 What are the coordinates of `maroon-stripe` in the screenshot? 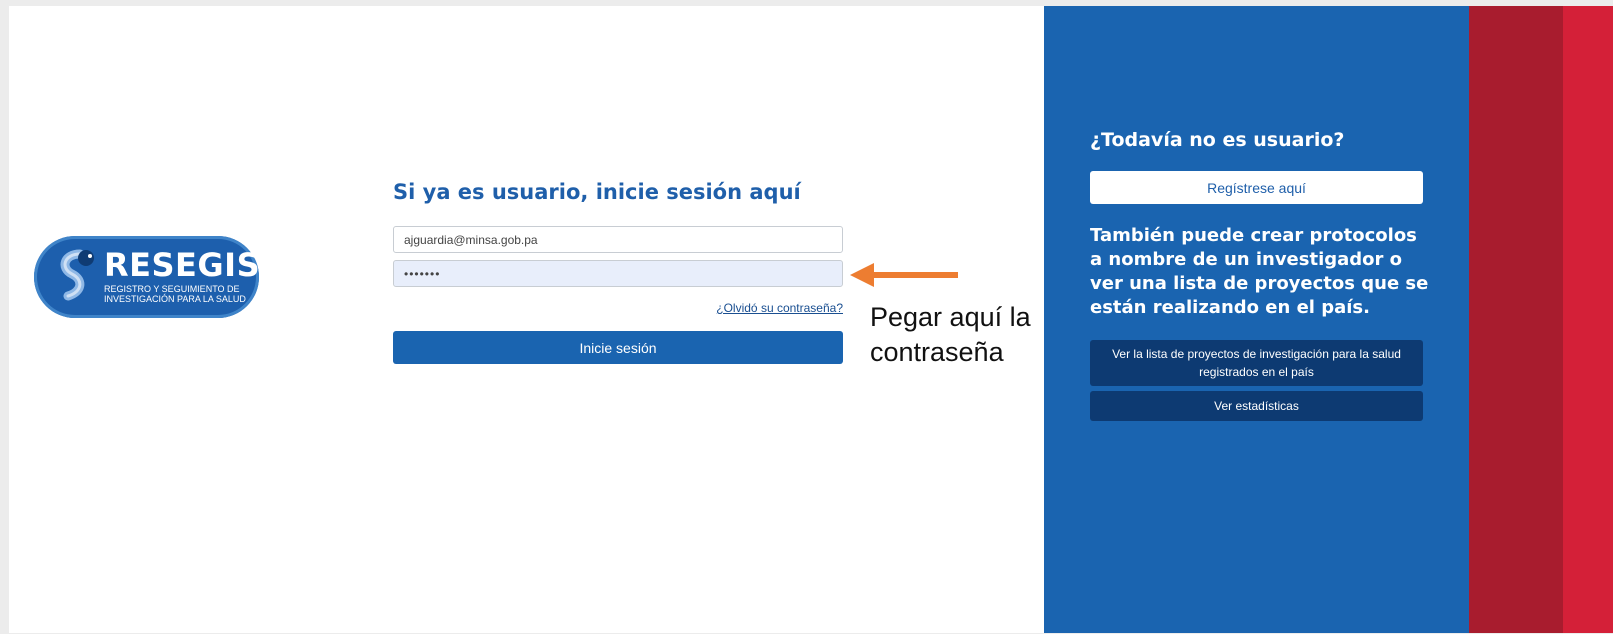 It's located at (1516, 319).